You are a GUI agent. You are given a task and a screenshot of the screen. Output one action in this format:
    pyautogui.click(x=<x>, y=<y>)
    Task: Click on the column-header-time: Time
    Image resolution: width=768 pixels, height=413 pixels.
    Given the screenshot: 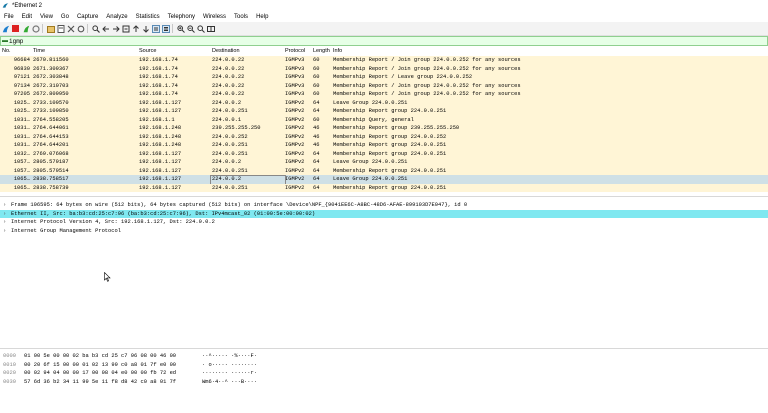 What is the action you would take?
    pyautogui.click(x=39, y=51)
    